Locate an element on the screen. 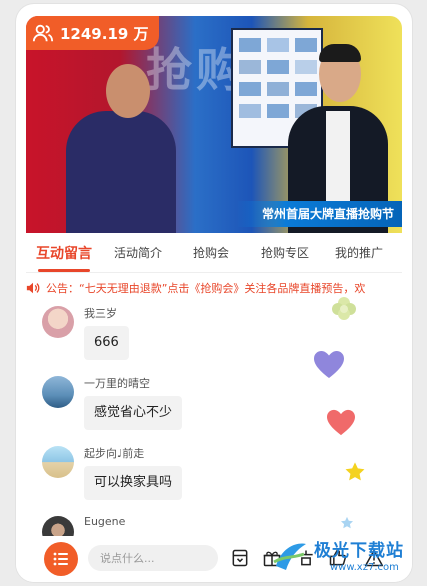 The width and height of the screenshot is (427, 586). list-icon is located at coordinates (60, 559).